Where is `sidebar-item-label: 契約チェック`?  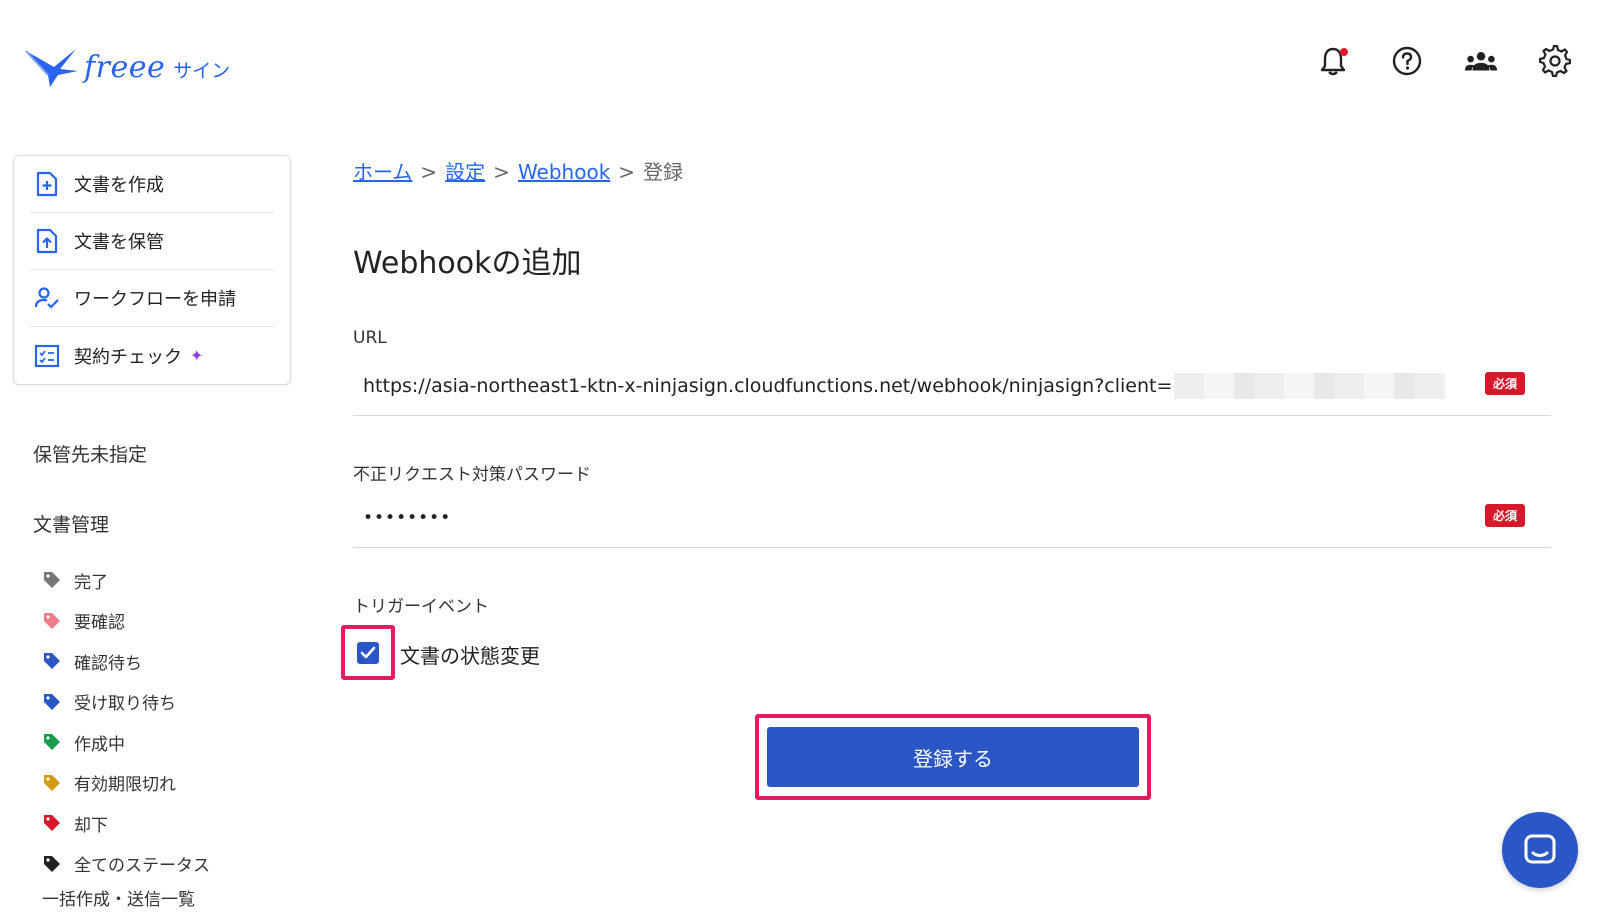
sidebar-item-label: 契約チェック is located at coordinates (128, 357).